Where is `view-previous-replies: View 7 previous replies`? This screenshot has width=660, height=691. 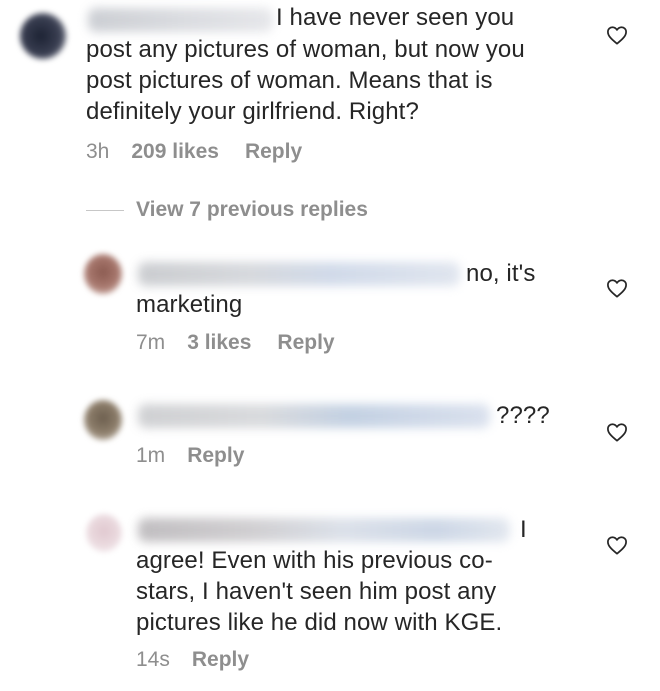
view-previous-replies: View 7 previous replies is located at coordinates (227, 210).